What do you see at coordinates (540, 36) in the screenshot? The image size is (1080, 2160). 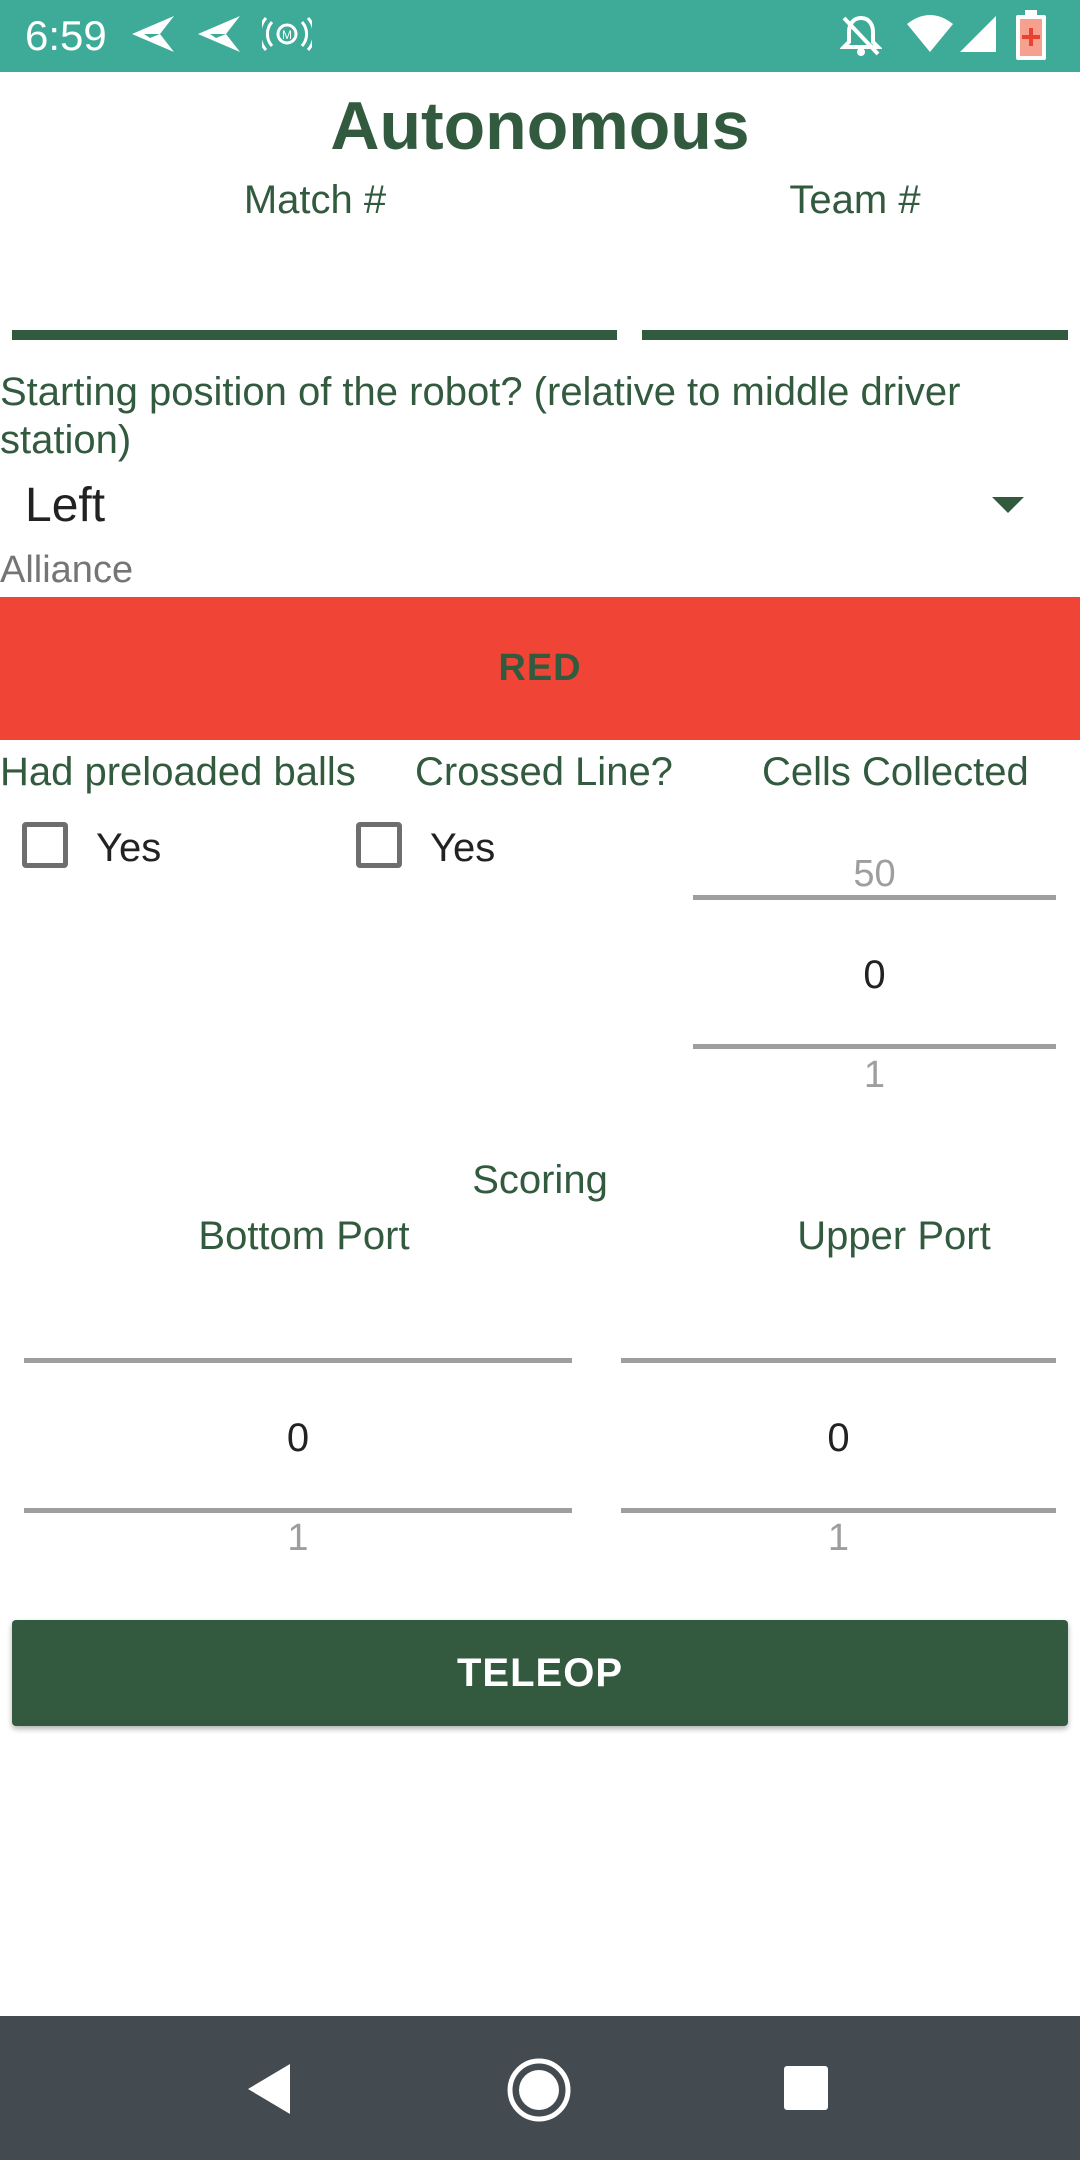 I see `status-bar: 6:59 M` at bounding box center [540, 36].